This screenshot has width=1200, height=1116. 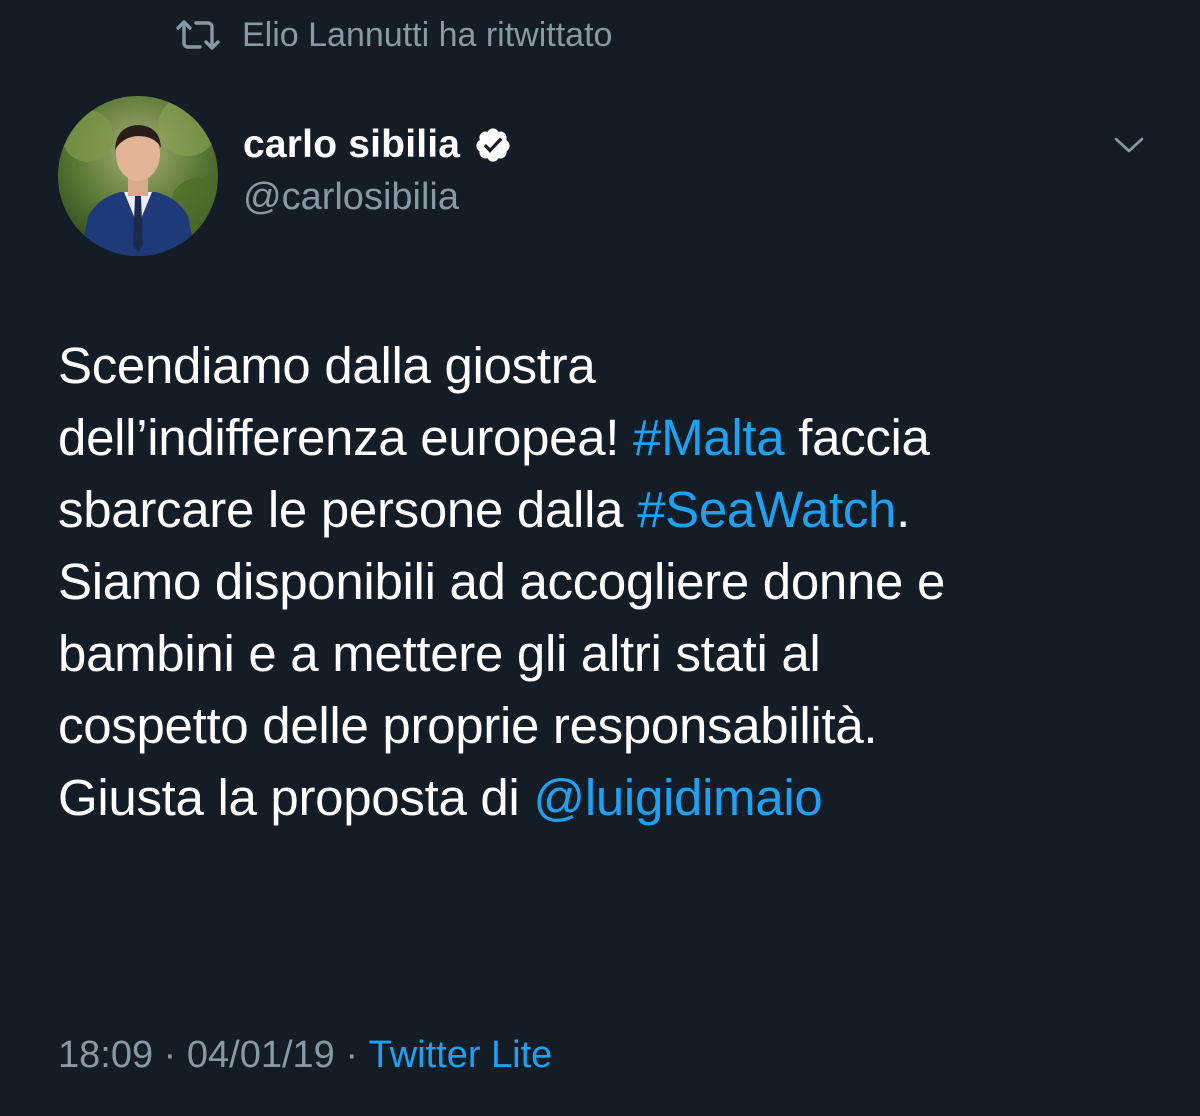 What do you see at coordinates (857, 437) in the screenshot?
I see `tweet-text-segment: faccia` at bounding box center [857, 437].